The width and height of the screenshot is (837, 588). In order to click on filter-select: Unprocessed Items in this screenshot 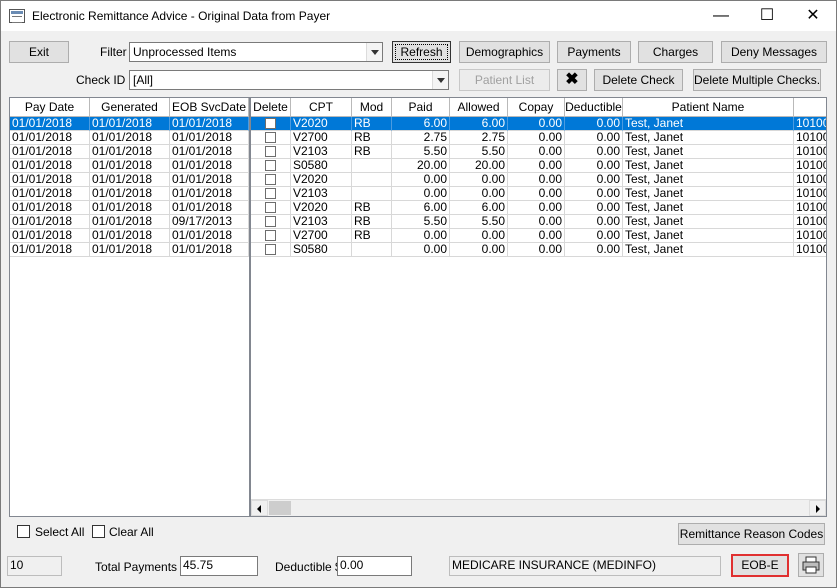, I will do `click(256, 52)`.